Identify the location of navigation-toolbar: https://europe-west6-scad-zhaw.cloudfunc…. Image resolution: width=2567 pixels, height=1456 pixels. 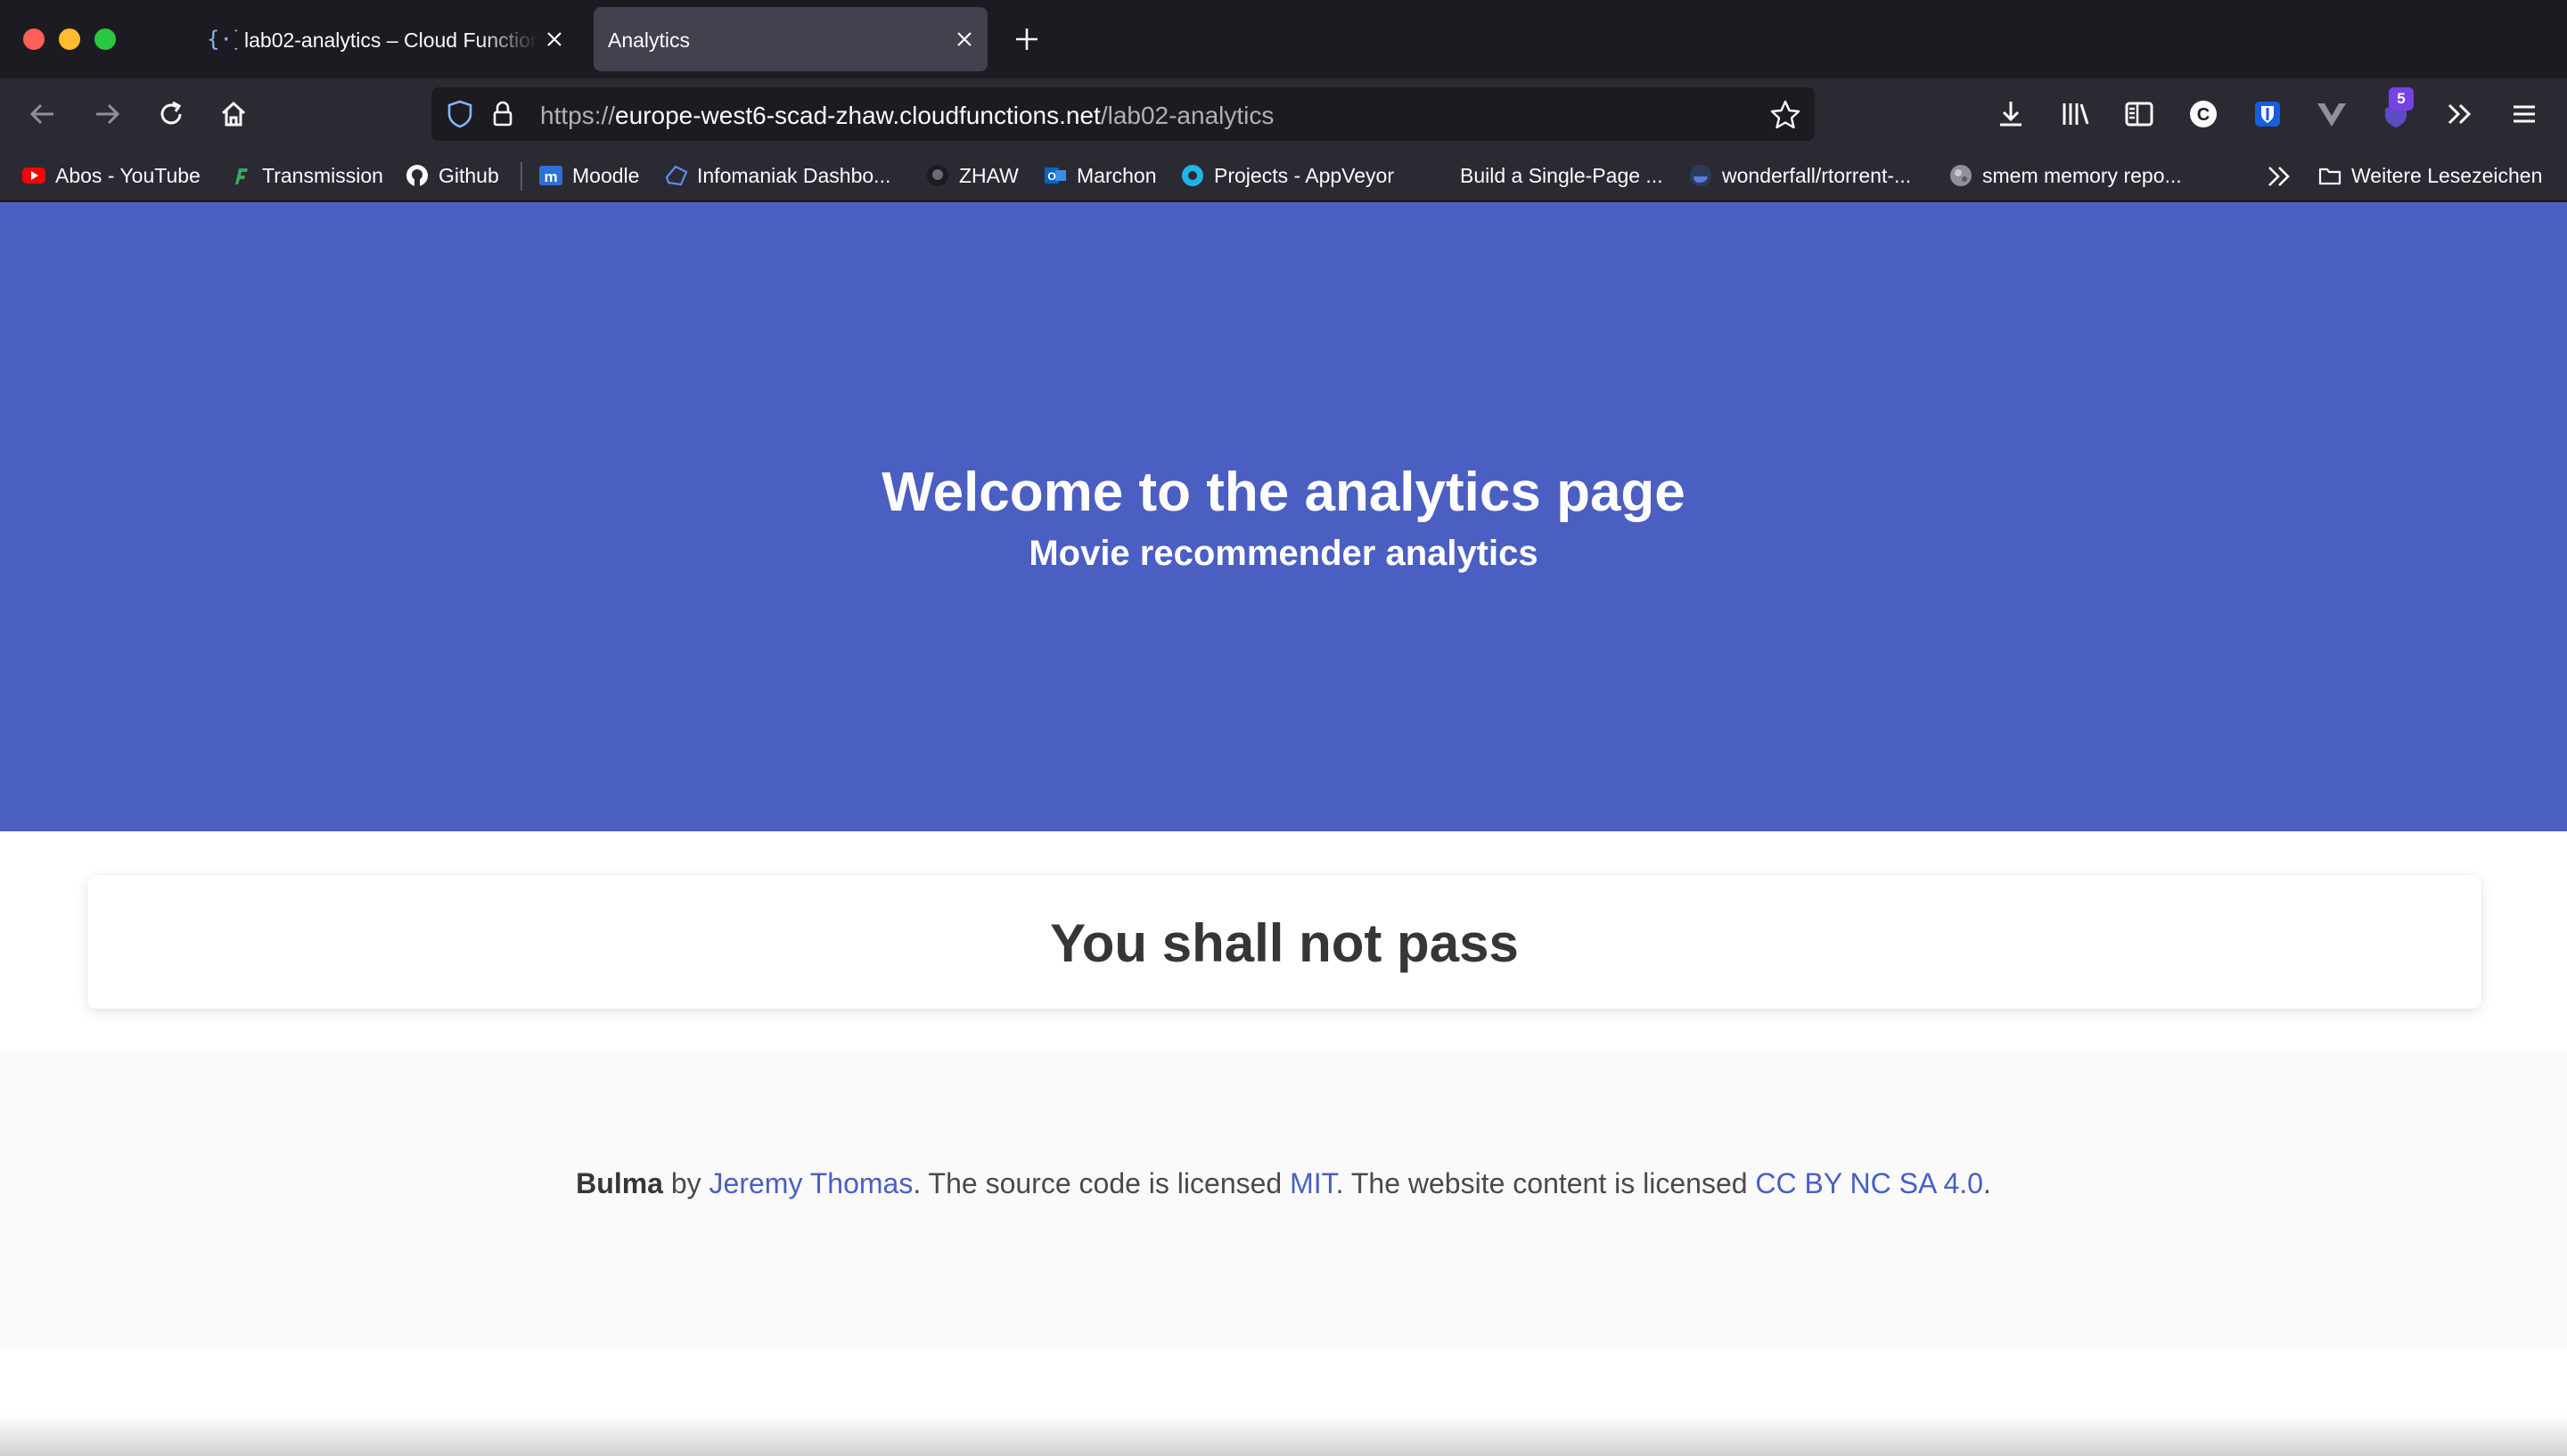
(1283, 114).